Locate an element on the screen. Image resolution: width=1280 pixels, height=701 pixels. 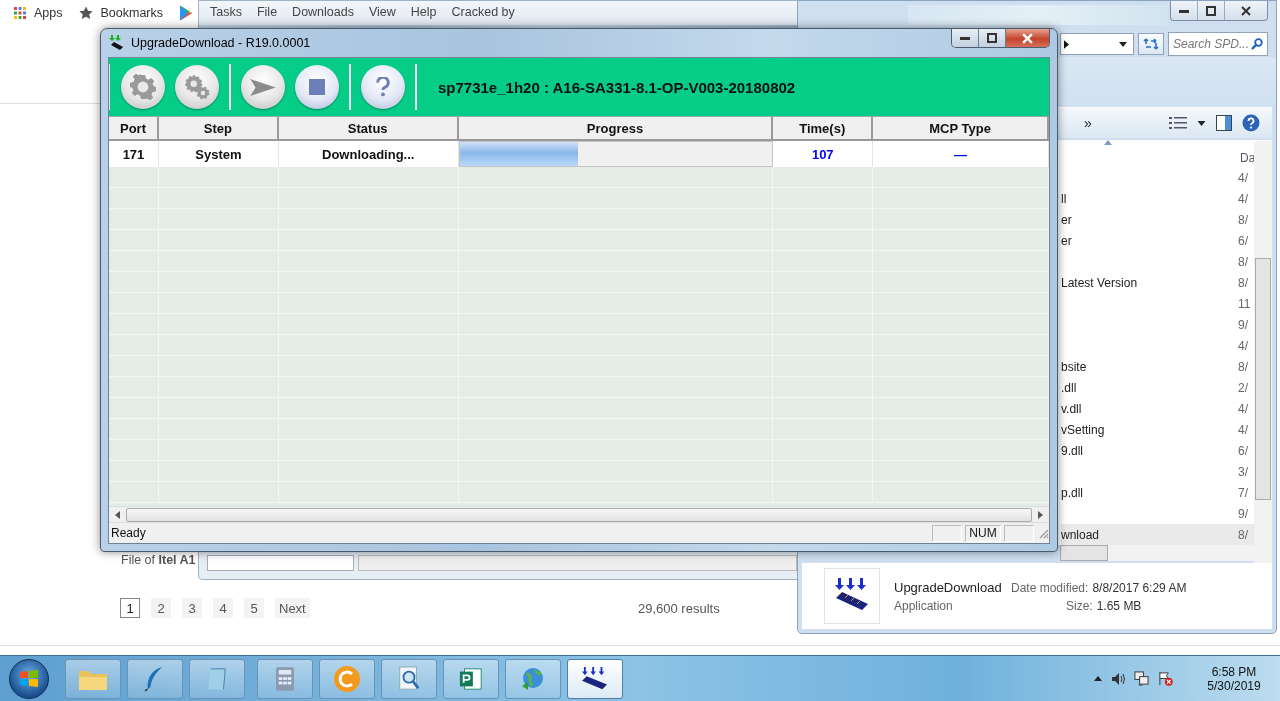
scroll-left-icon is located at coordinates (117, 514).